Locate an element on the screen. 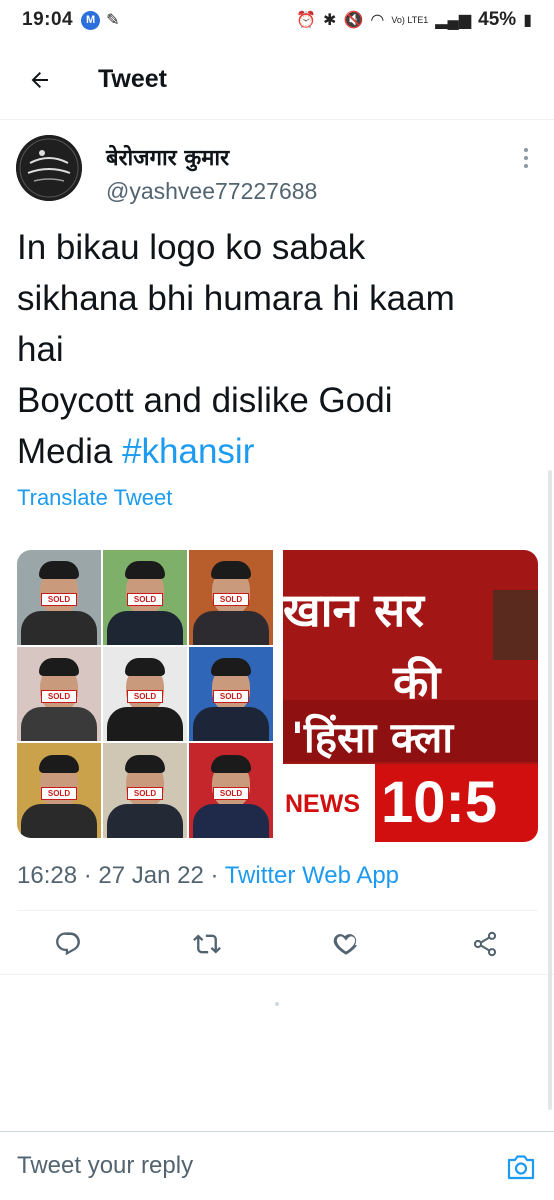 This screenshot has width=554, height=1200. fire-background is located at coordinates (515, 625).